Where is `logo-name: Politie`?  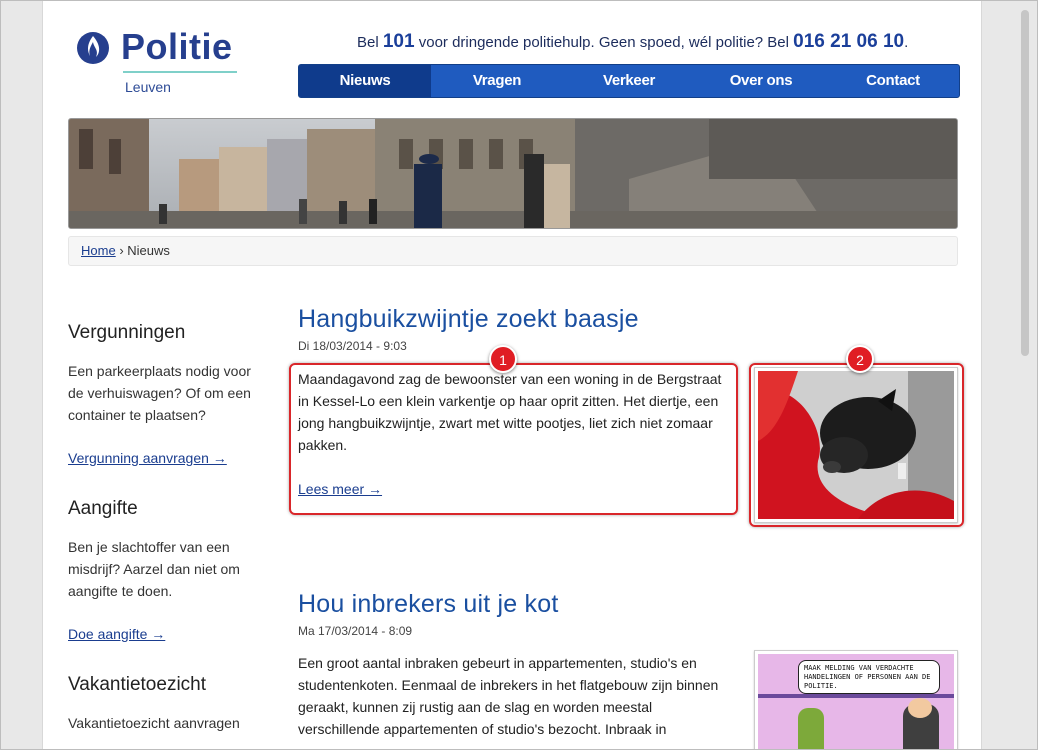 logo-name: Politie is located at coordinates (177, 46).